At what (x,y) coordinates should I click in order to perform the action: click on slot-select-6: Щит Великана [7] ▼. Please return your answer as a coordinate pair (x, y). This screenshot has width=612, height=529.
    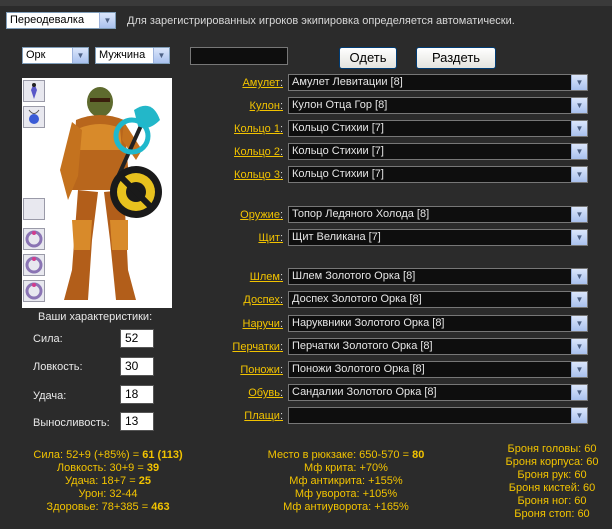
    Looking at the image, I should click on (438, 237).